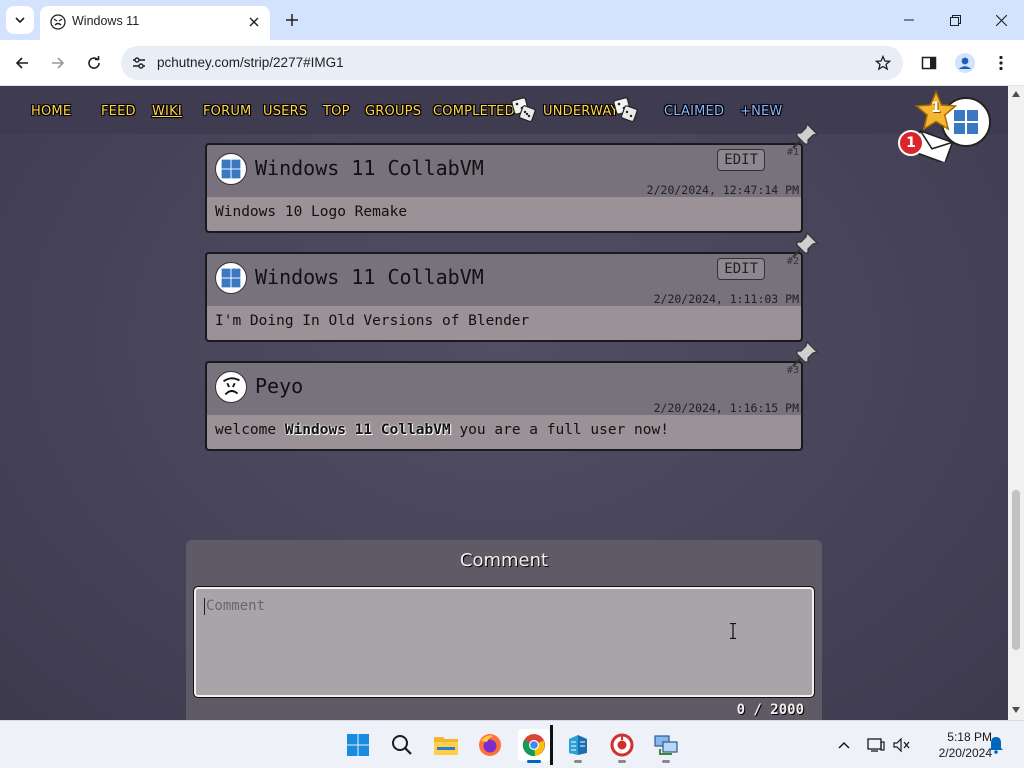 The width and height of the screenshot is (1024, 768). I want to click on tray-volume-button, so click(902, 745).